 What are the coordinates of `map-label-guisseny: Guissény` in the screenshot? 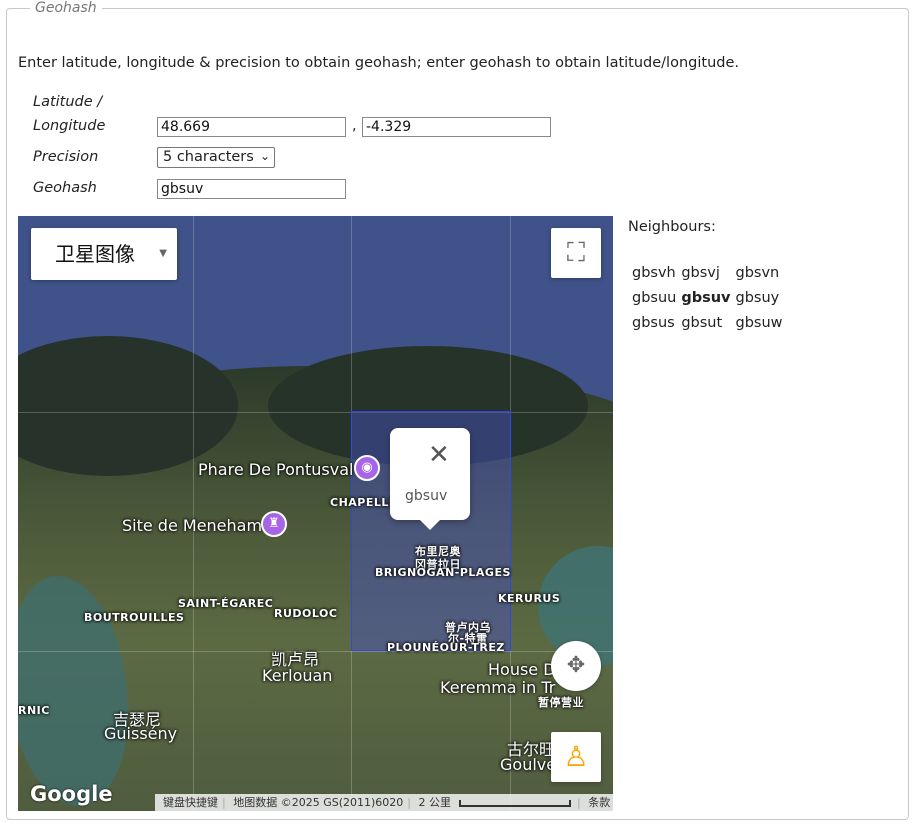 It's located at (141, 733).